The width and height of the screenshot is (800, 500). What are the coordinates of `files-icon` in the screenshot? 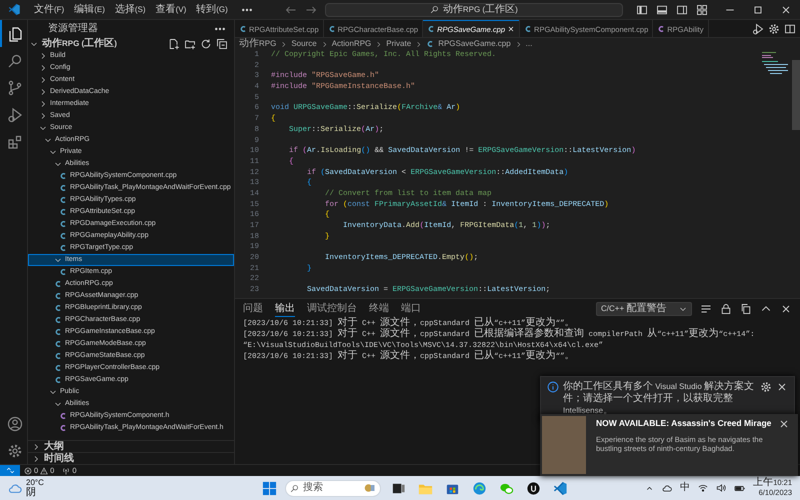 It's located at (15, 34).